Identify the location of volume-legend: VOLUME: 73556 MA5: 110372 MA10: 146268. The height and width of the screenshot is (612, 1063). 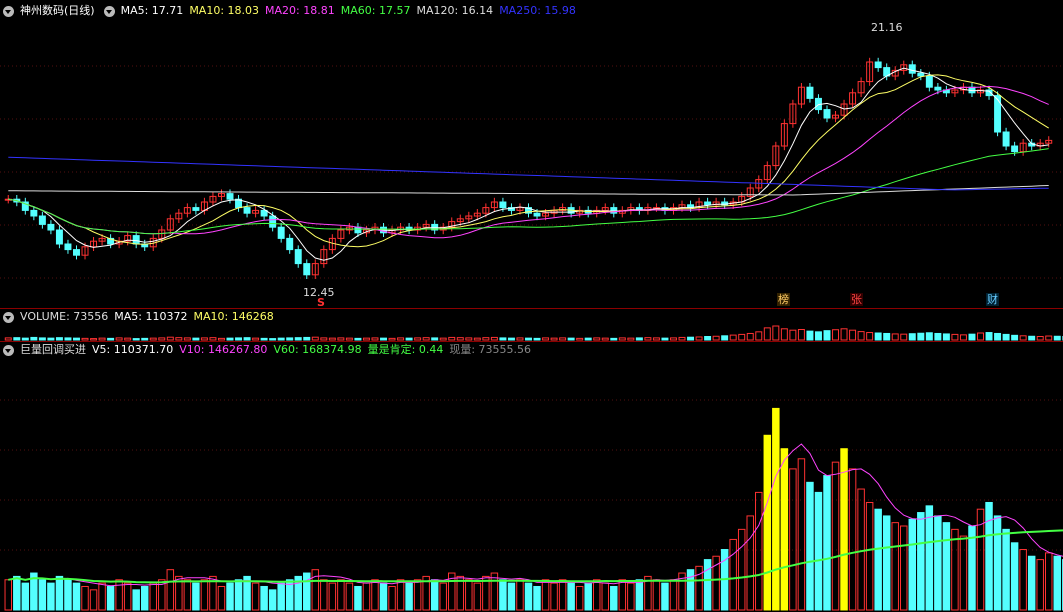
(140, 317).